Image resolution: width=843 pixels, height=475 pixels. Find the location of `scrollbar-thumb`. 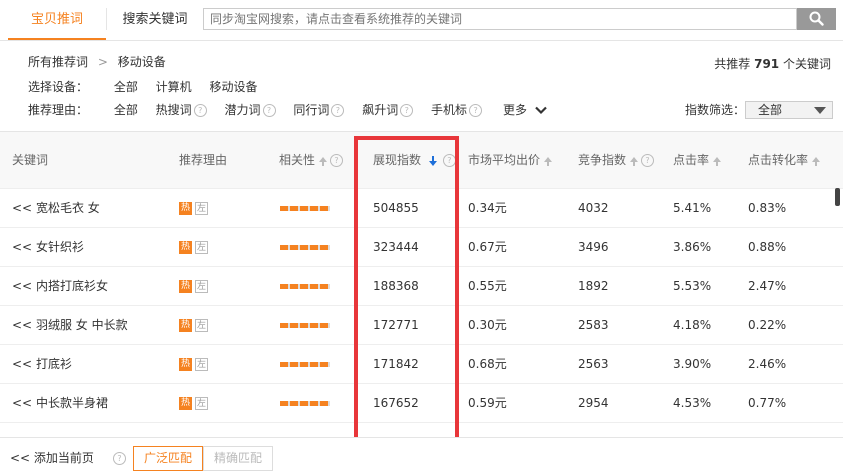

scrollbar-thumb is located at coordinates (837, 197).